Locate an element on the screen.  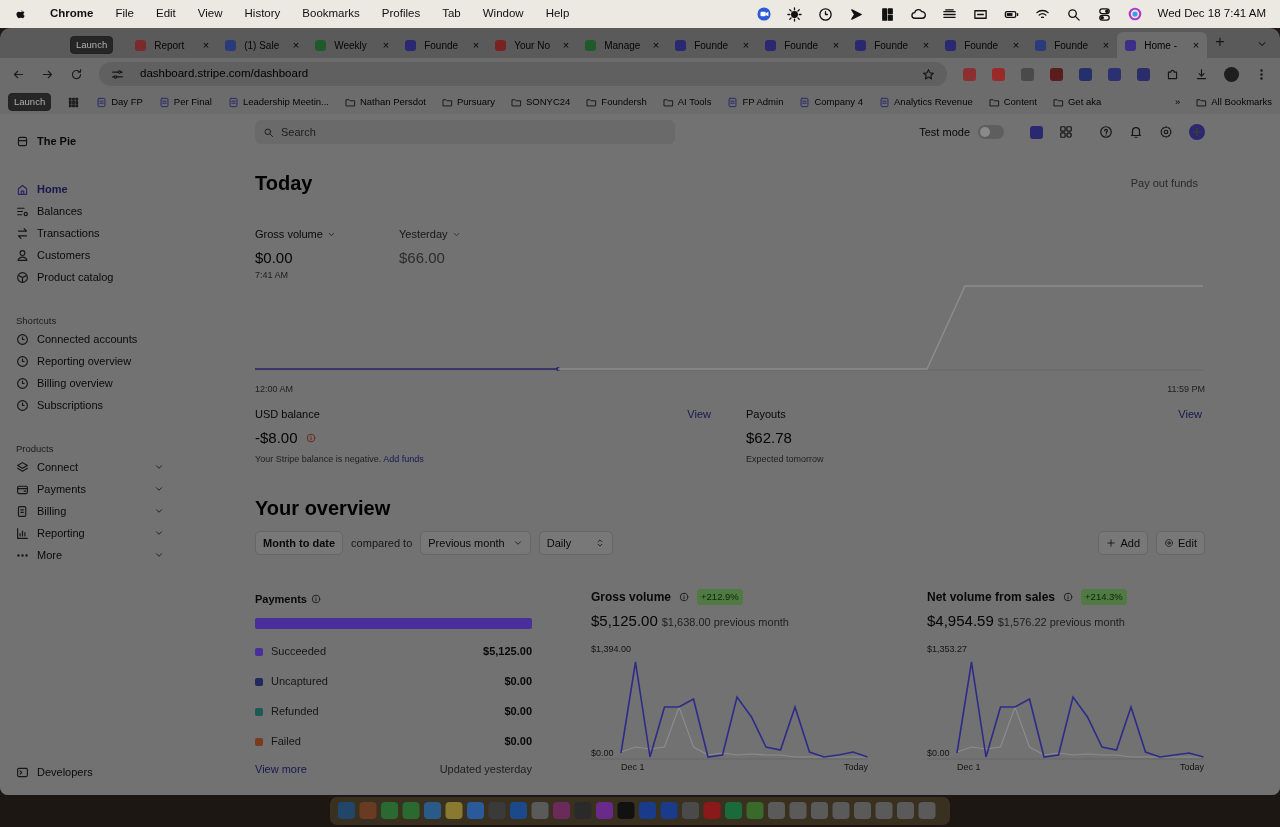
bookmark-item: Day FP is located at coordinates (119, 102).